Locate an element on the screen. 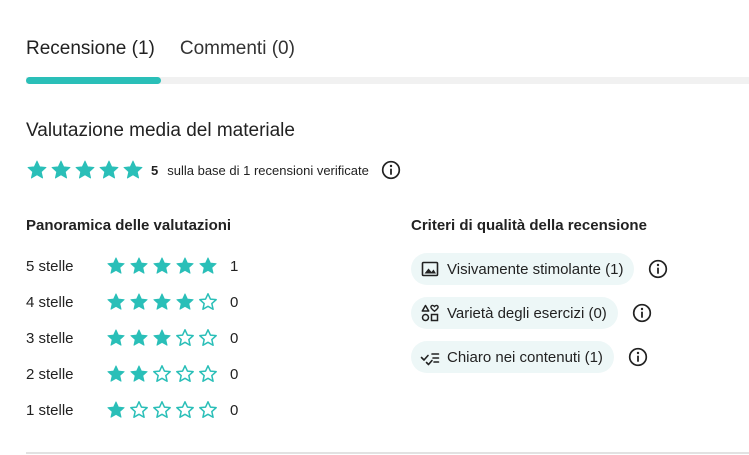  average-rating-title: Valutazione media del materiale is located at coordinates (160, 130).